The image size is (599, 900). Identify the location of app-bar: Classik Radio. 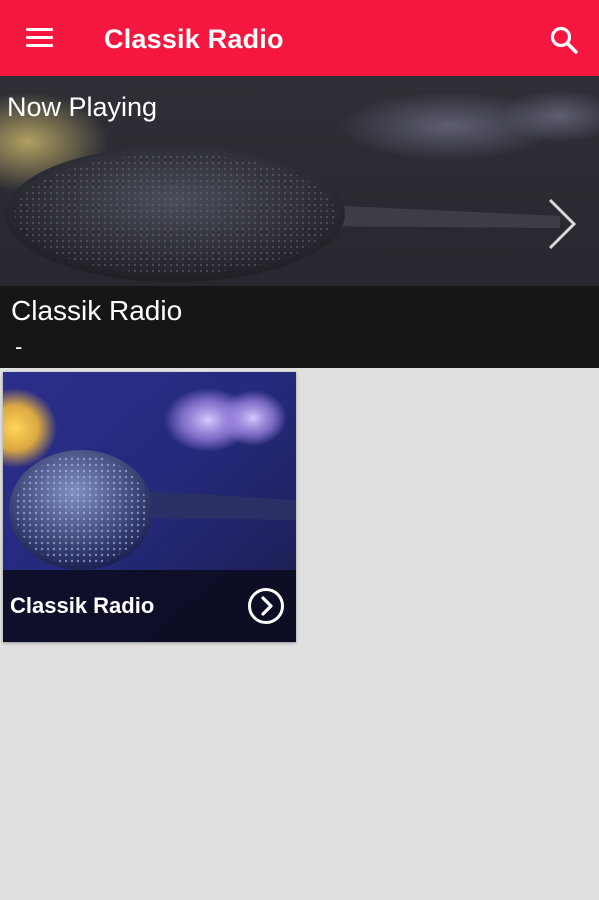
(299, 38).